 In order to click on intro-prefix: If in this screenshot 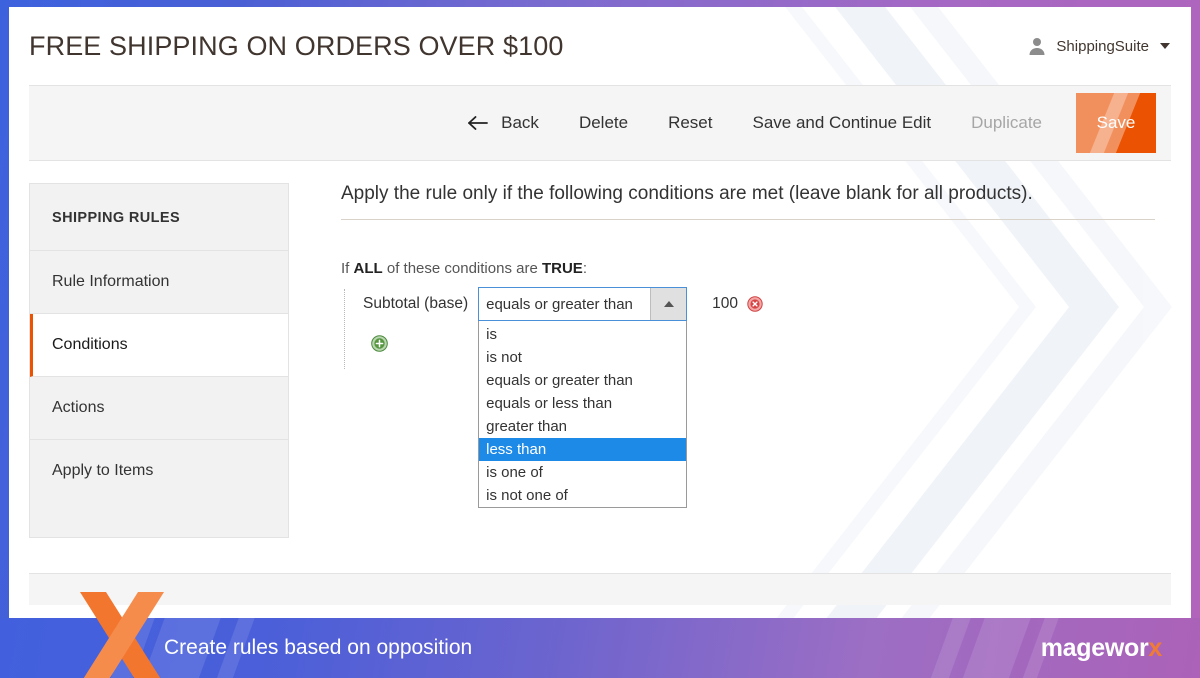, I will do `click(345, 268)`.